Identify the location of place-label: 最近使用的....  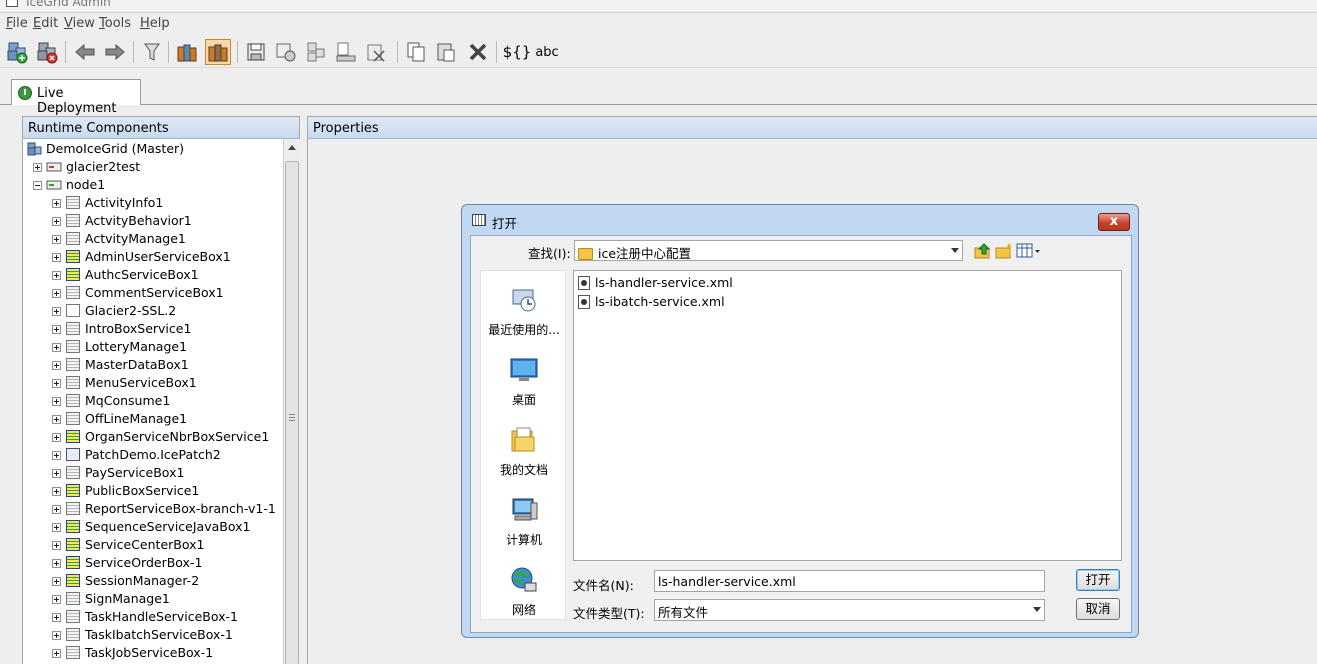
(524, 330).